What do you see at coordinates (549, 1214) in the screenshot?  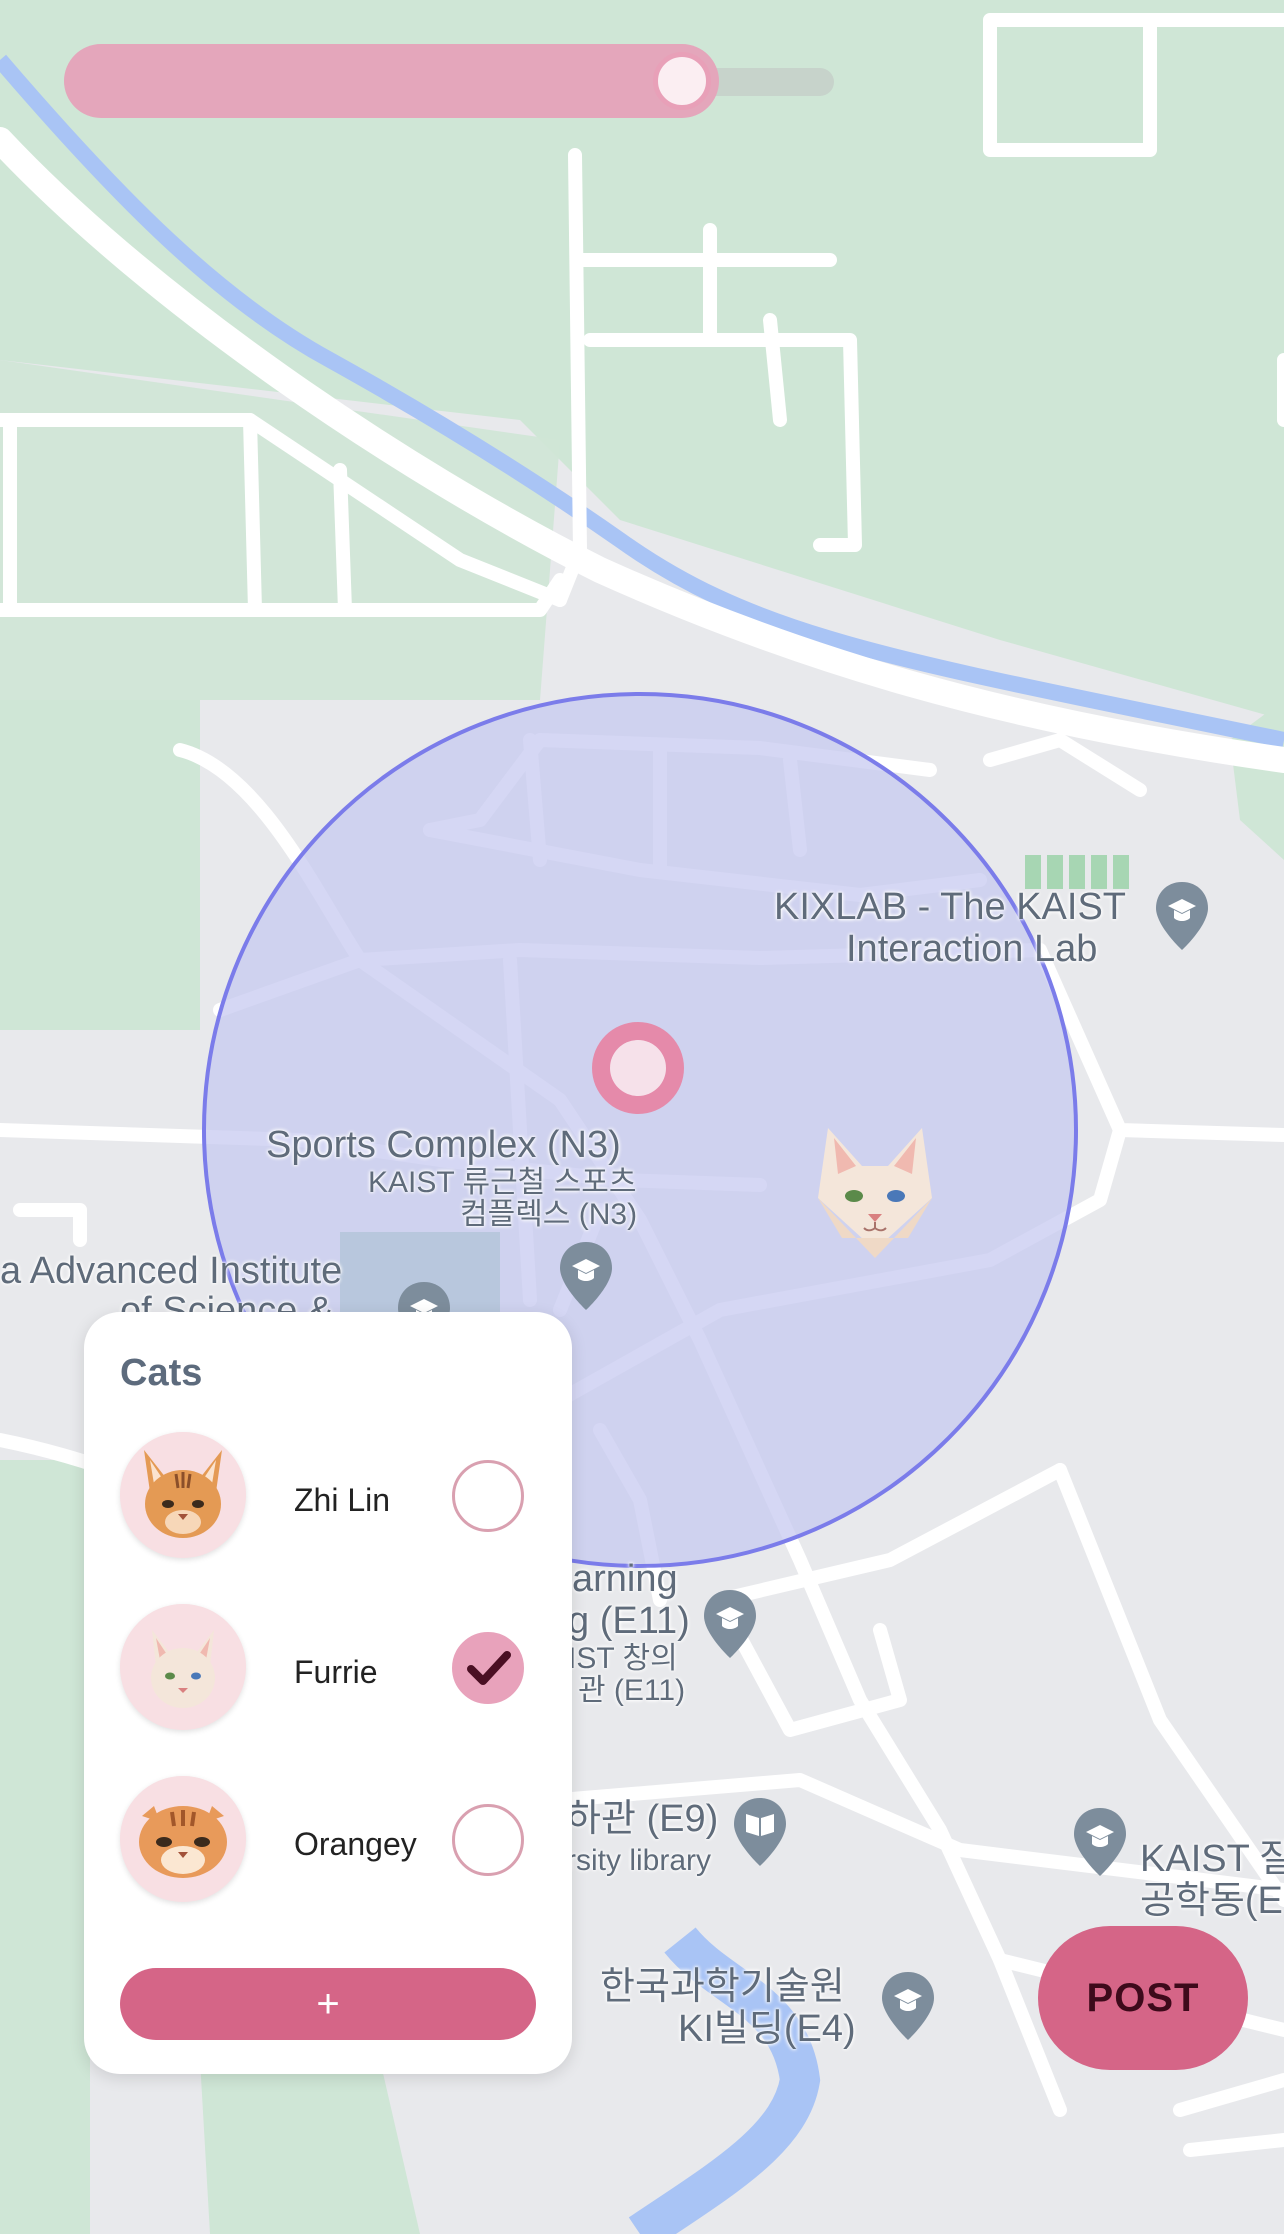 I see `poi-label-sports-ko2: 컴플렉스 (N3)` at bounding box center [549, 1214].